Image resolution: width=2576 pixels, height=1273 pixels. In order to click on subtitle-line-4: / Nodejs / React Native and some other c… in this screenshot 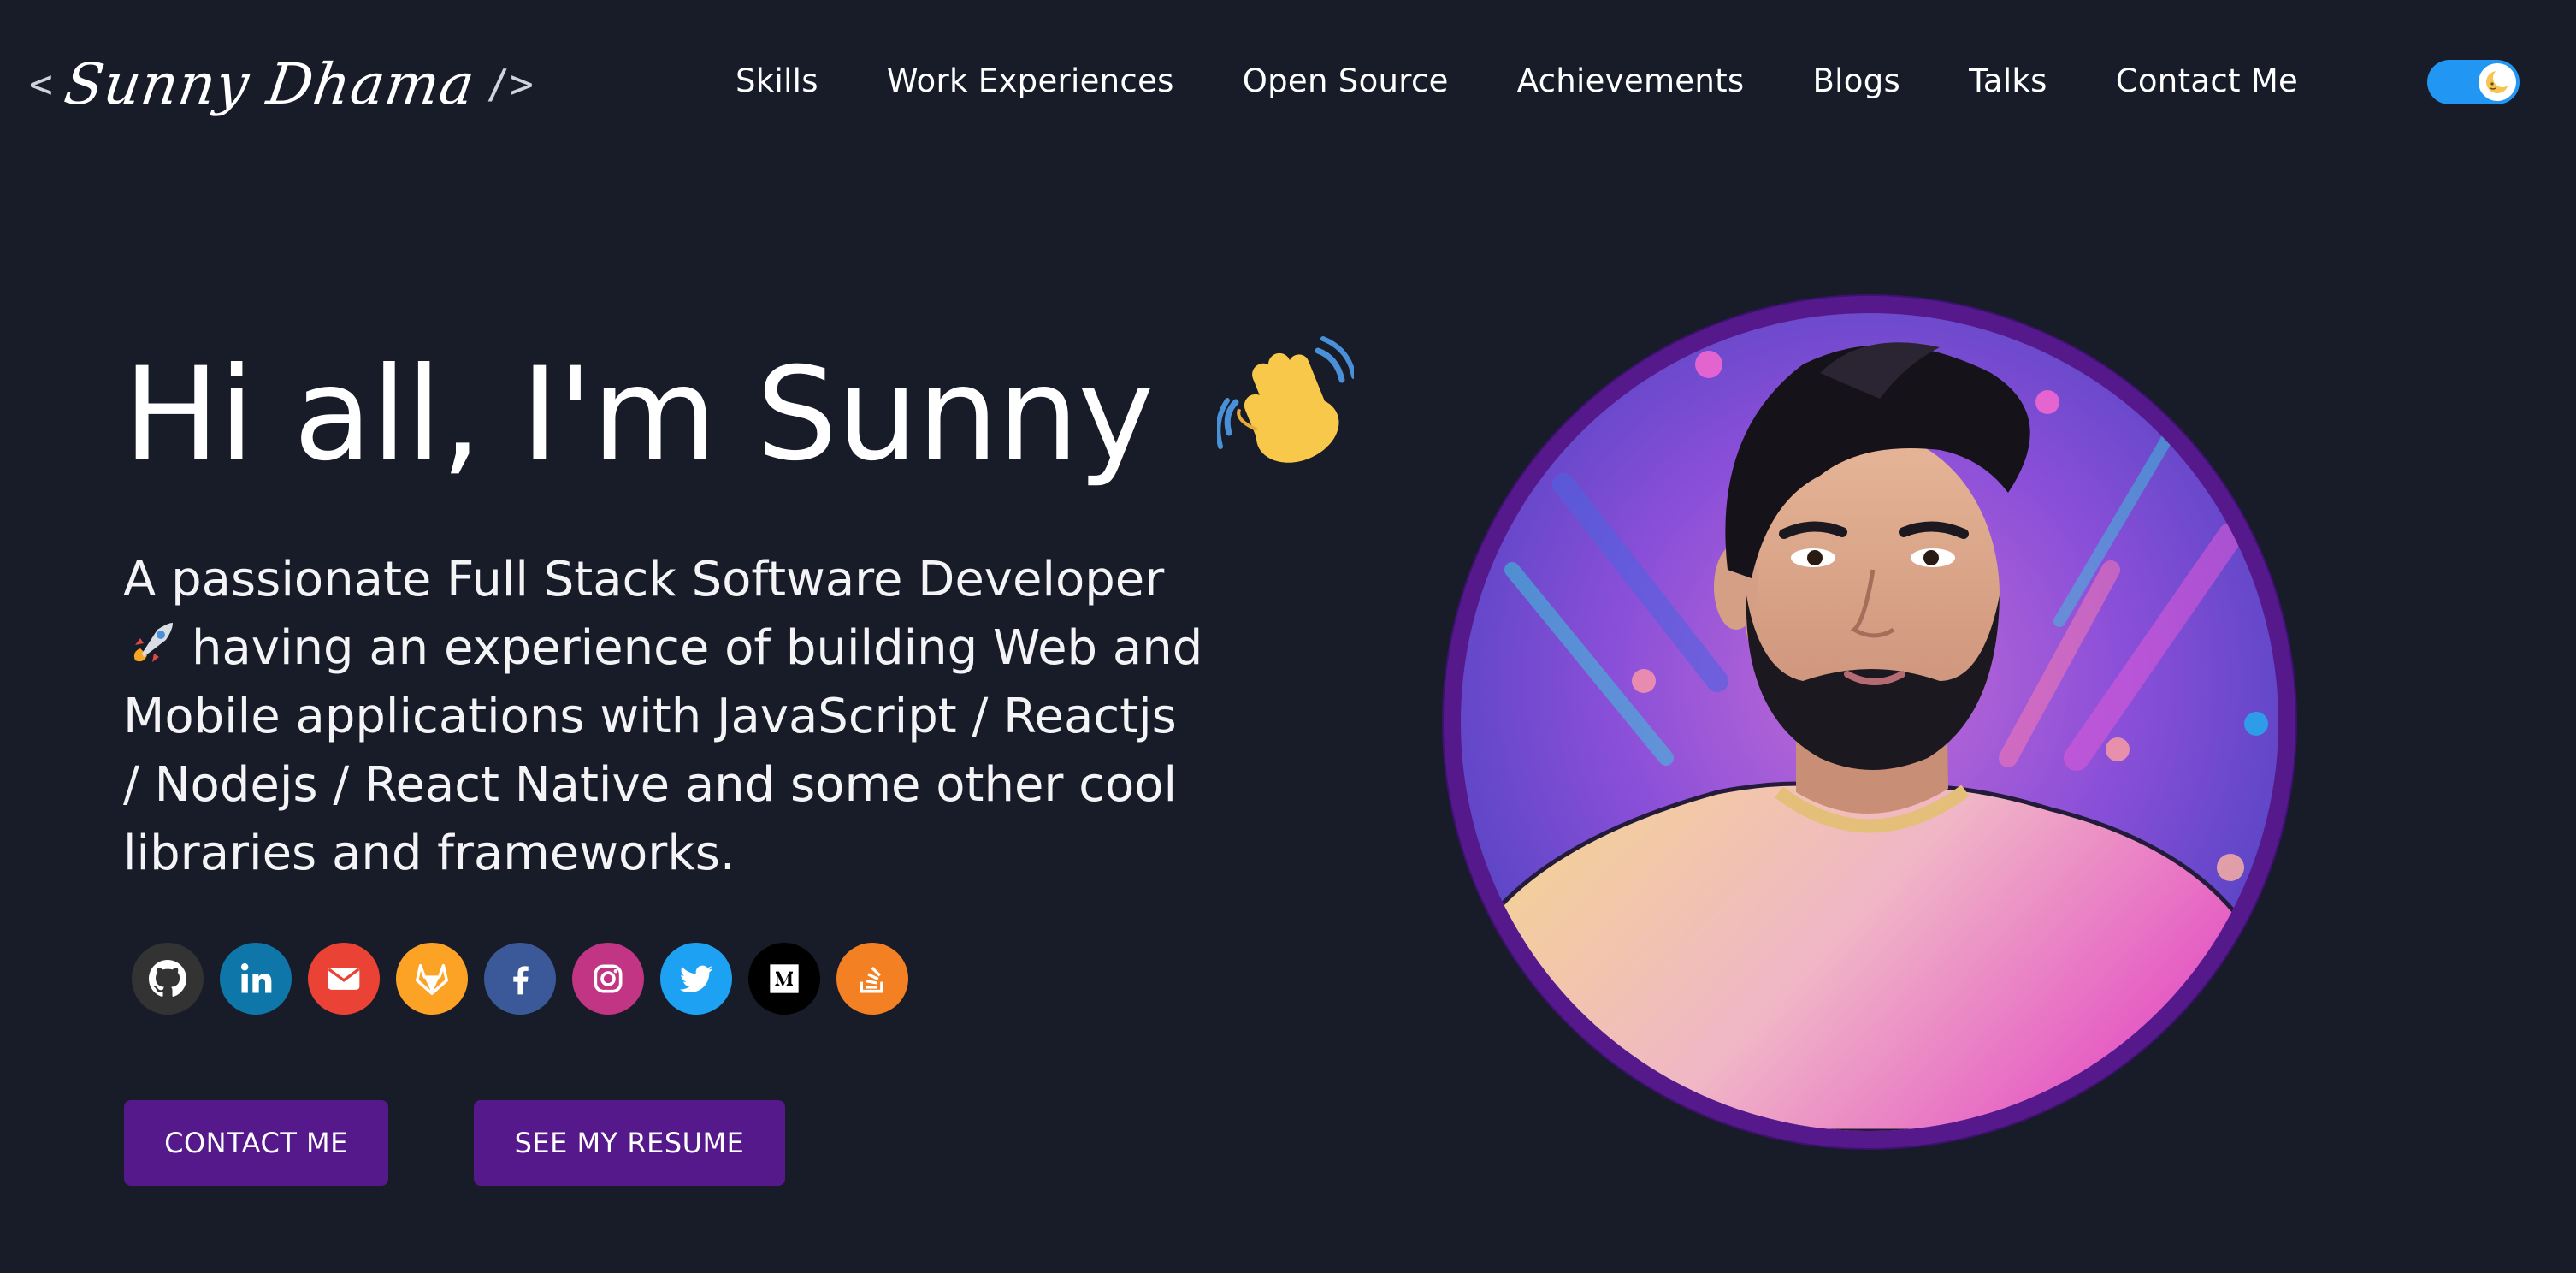, I will do `click(650, 785)`.